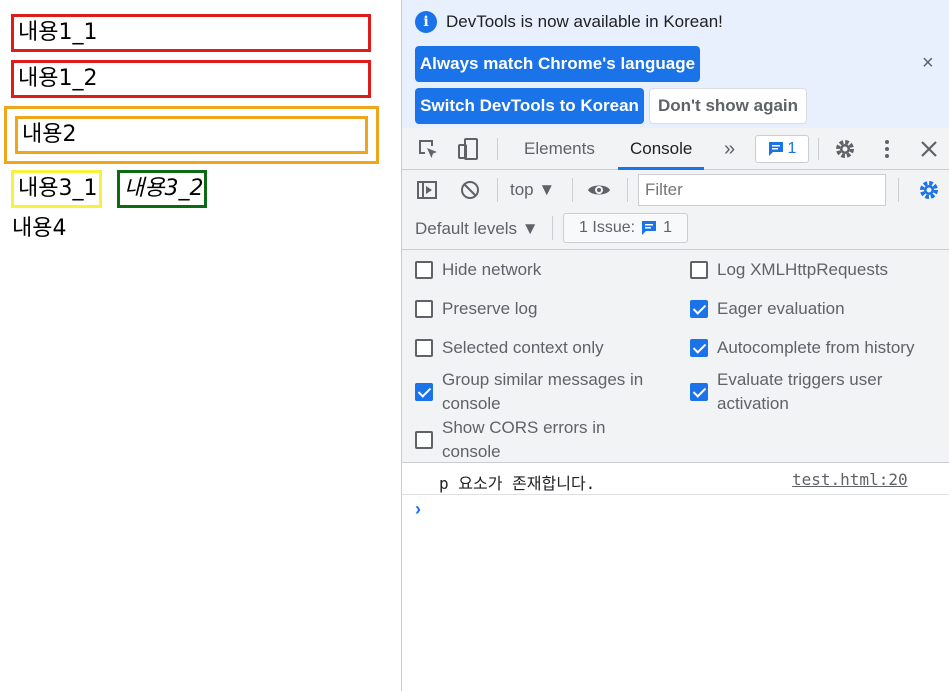  I want to click on switch-to-korean-button: Switch DevTools to Korean, so click(529, 106).